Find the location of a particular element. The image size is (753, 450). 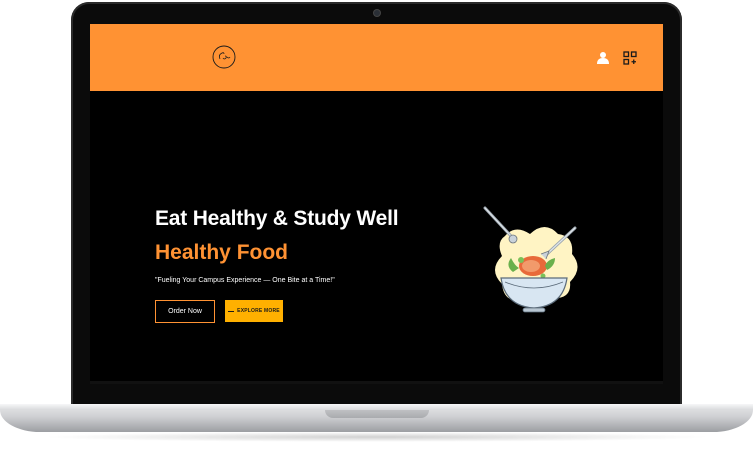

hero-title: Eat Healthy & Study Well is located at coordinates (277, 218).